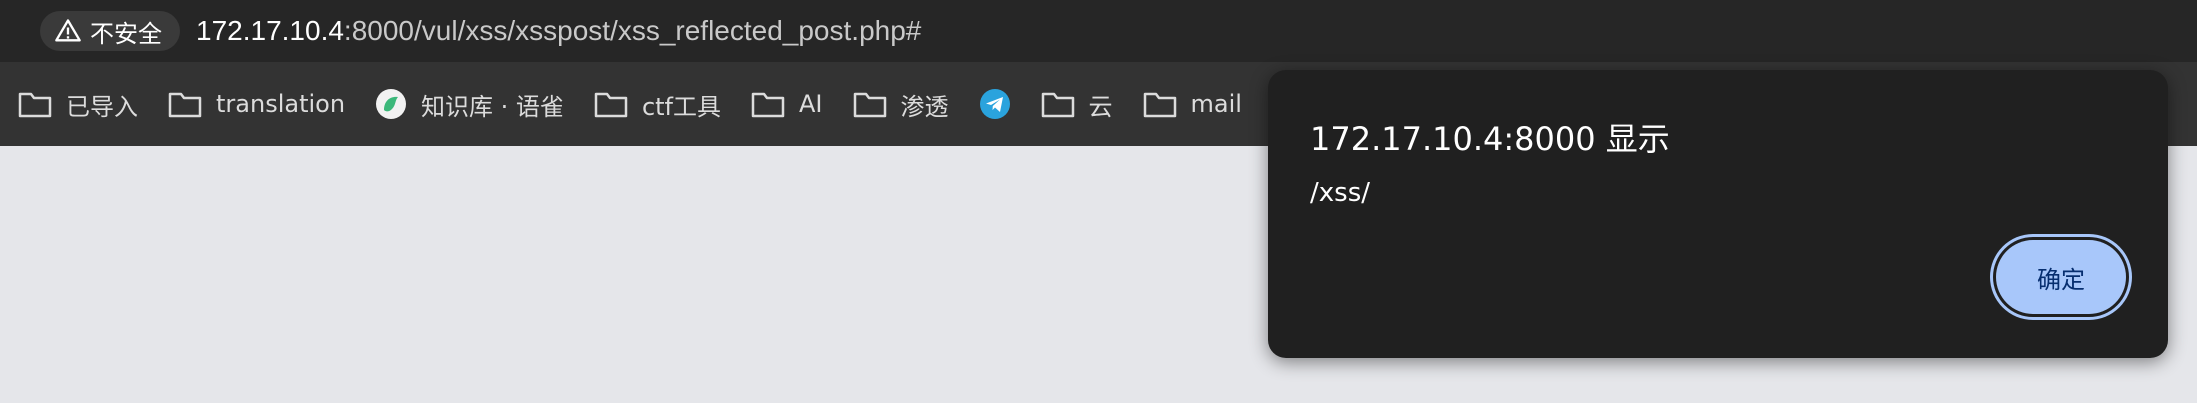  Describe the element at coordinates (1100, 106) in the screenshot. I see `bookmark-label: 云` at that location.